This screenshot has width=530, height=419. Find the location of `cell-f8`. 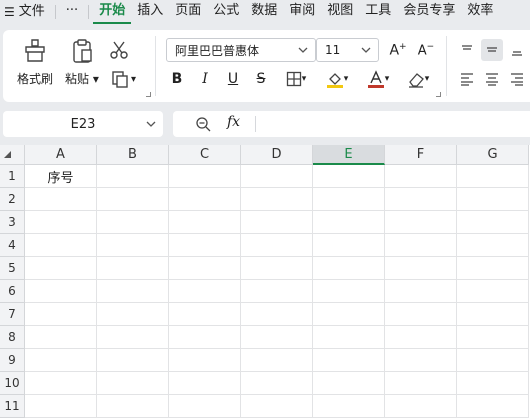

cell-f8 is located at coordinates (421, 337).